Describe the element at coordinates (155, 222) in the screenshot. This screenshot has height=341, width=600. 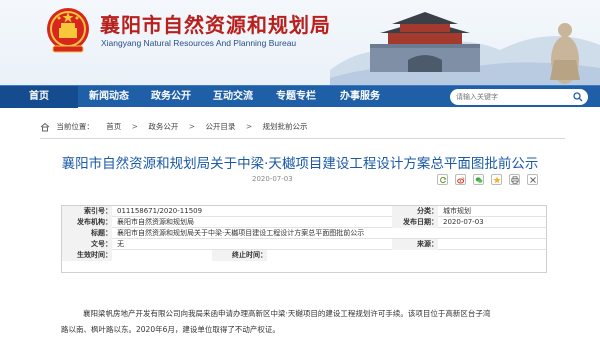
I see `publisher-value: 襄阳市自然资源和规划局` at that location.